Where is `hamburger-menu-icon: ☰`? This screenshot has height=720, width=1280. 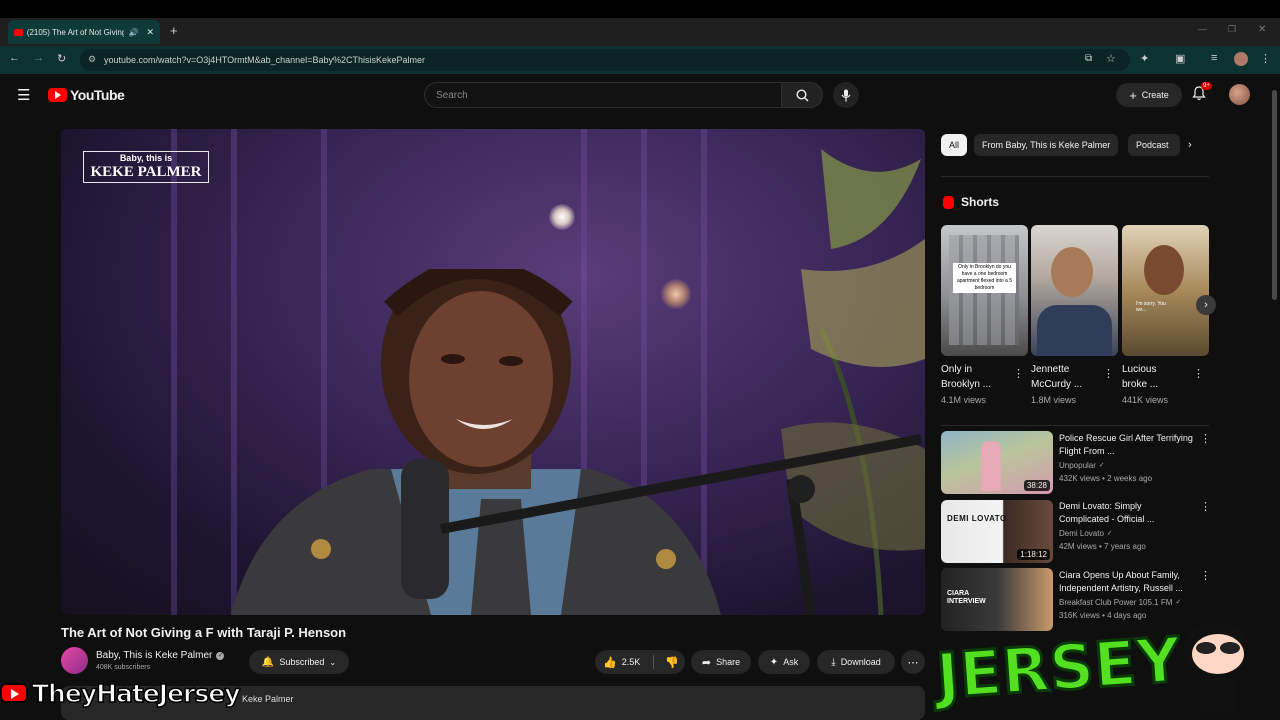
hamburger-menu-icon: ☰ is located at coordinates (23, 95).